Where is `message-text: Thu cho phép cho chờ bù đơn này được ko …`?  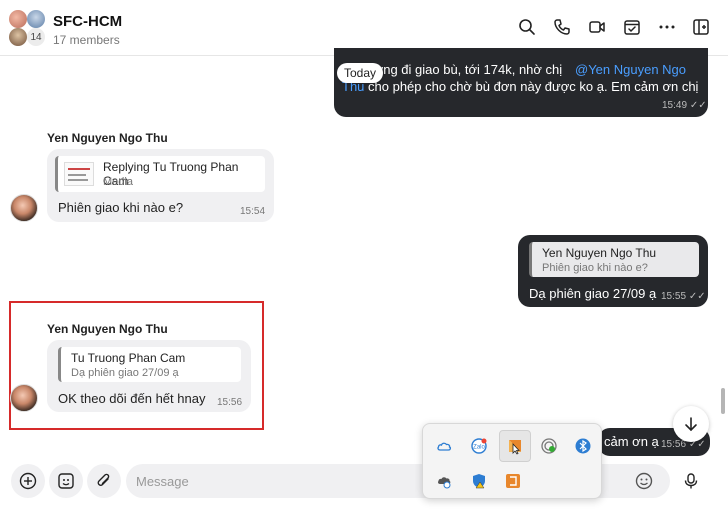 message-text: Thu cho phép cho chờ bù đơn này được ko … is located at coordinates (520, 86).